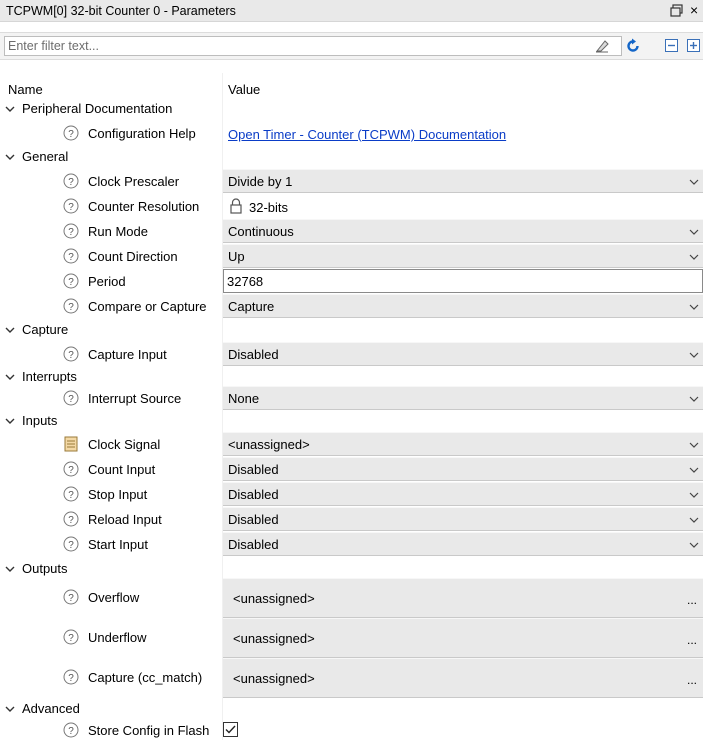 Image resolution: width=703 pixels, height=740 pixels. I want to click on expand-all-icon, so click(694, 46).